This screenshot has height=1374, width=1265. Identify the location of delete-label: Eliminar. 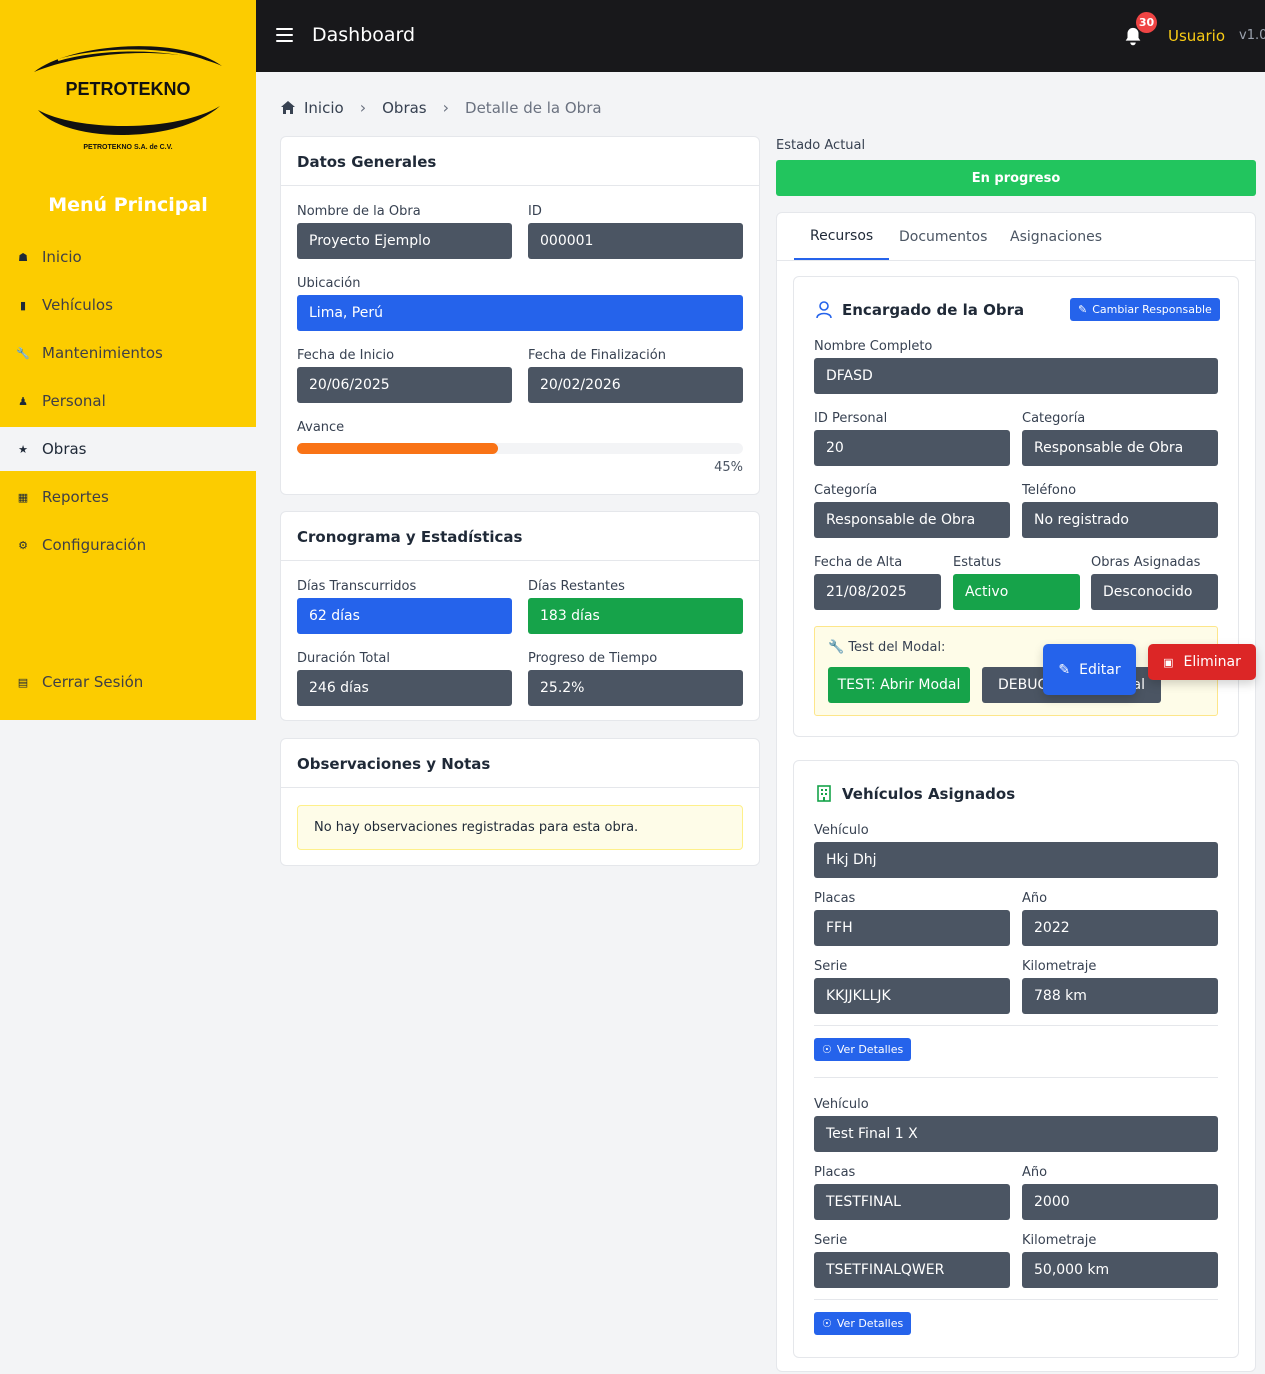
(1212, 662).